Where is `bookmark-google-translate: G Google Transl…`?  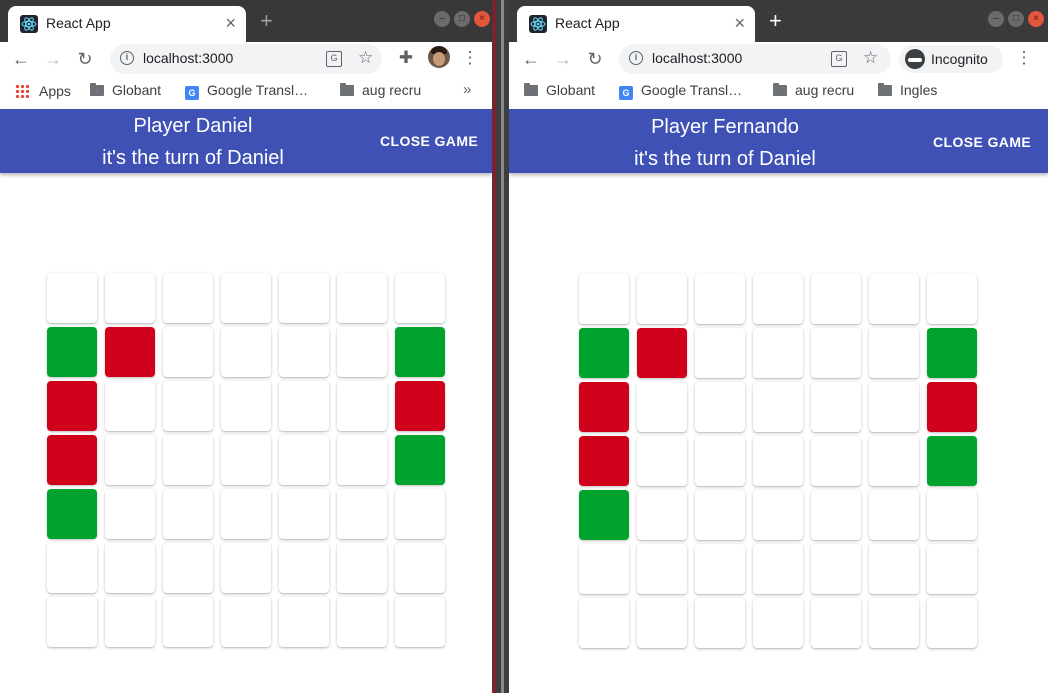
bookmark-google-translate: G Google Transl… is located at coordinates (680, 91).